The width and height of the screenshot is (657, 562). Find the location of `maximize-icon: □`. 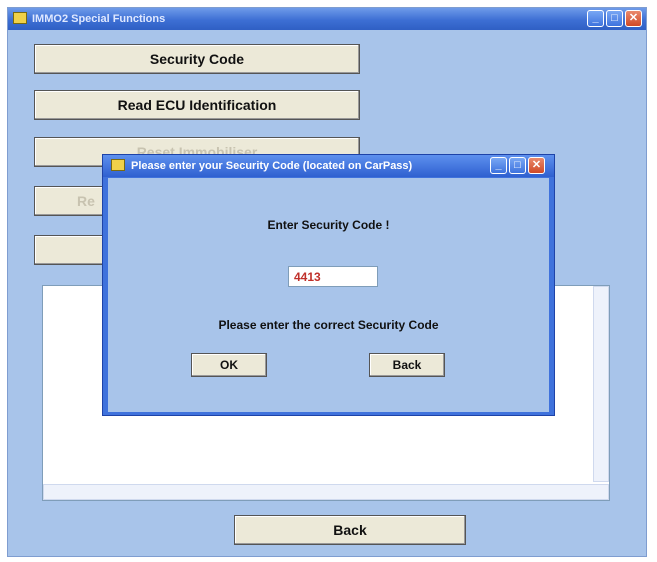

maximize-icon: □ is located at coordinates (614, 18).